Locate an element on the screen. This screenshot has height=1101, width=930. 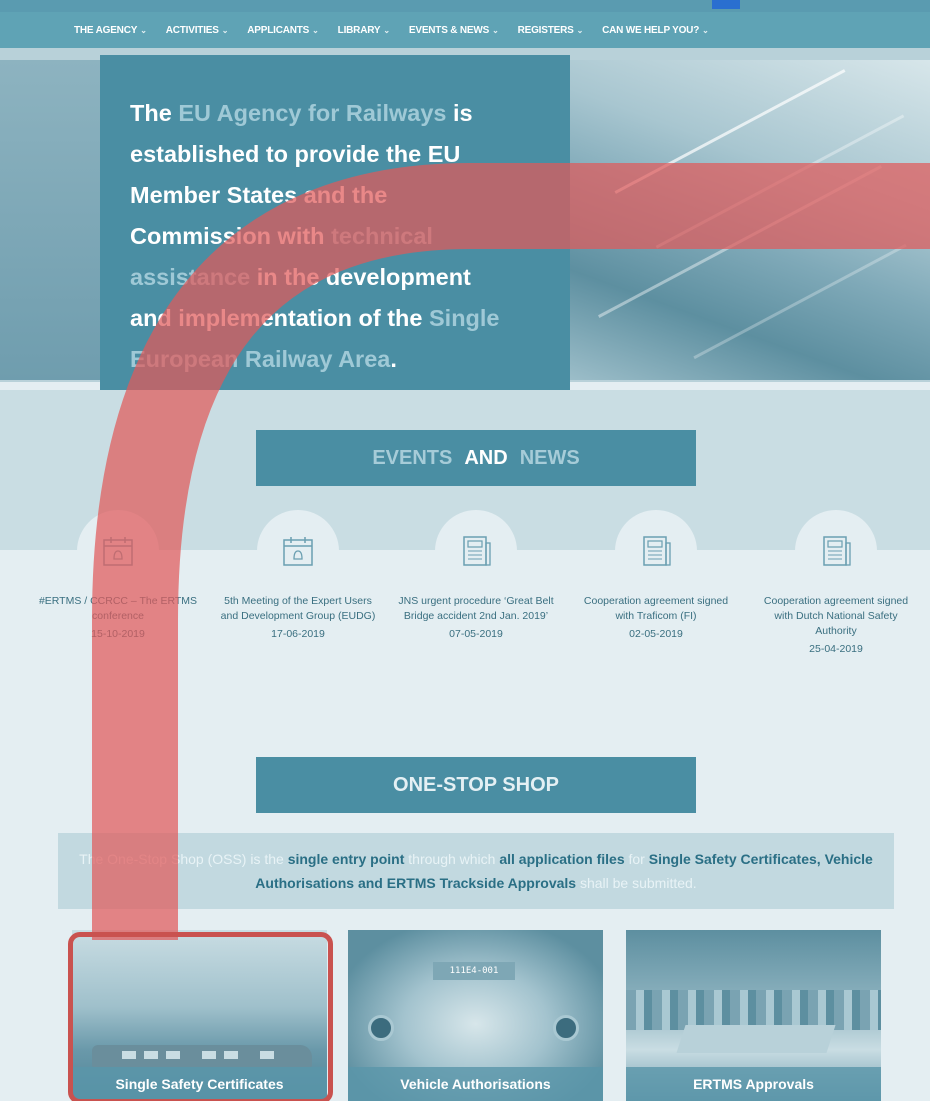
card-single-safety-certificates: Single Safety Certificates is located at coordinates (199, 1015).